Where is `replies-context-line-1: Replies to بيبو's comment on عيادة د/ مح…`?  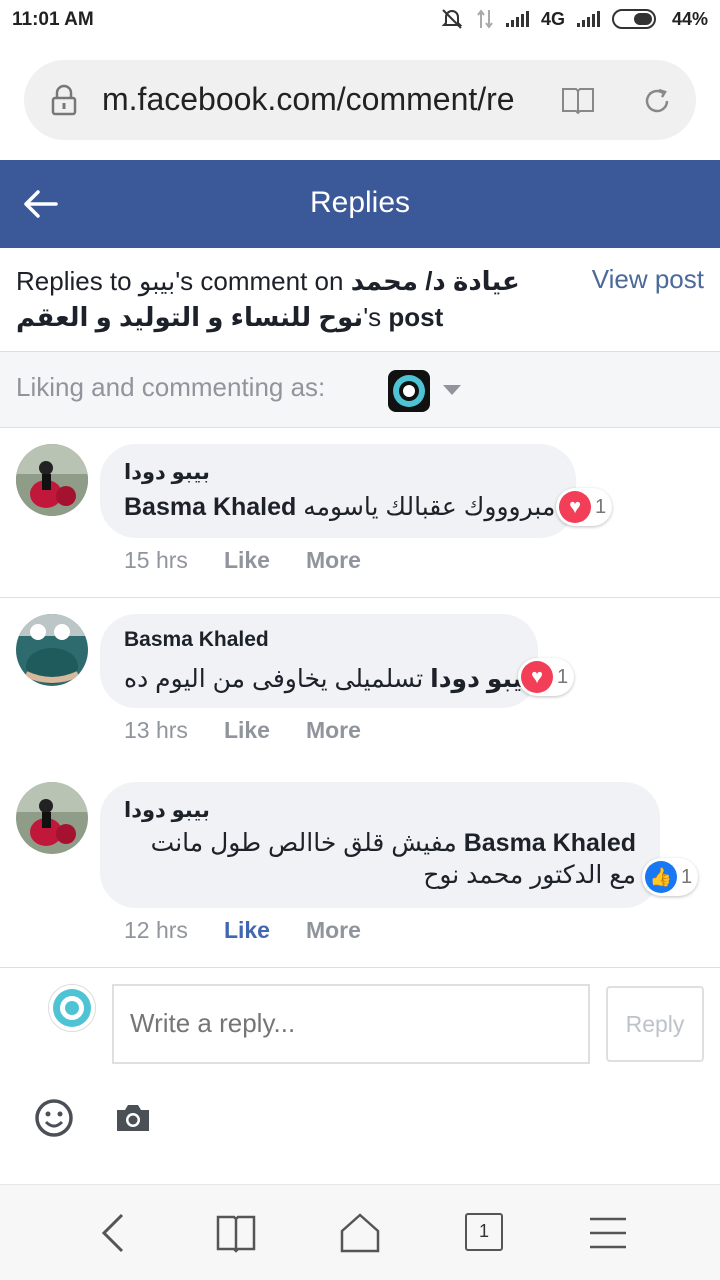 replies-context-line-1: Replies to بيبو's comment on عيادة د/ مح… is located at coordinates (268, 281).